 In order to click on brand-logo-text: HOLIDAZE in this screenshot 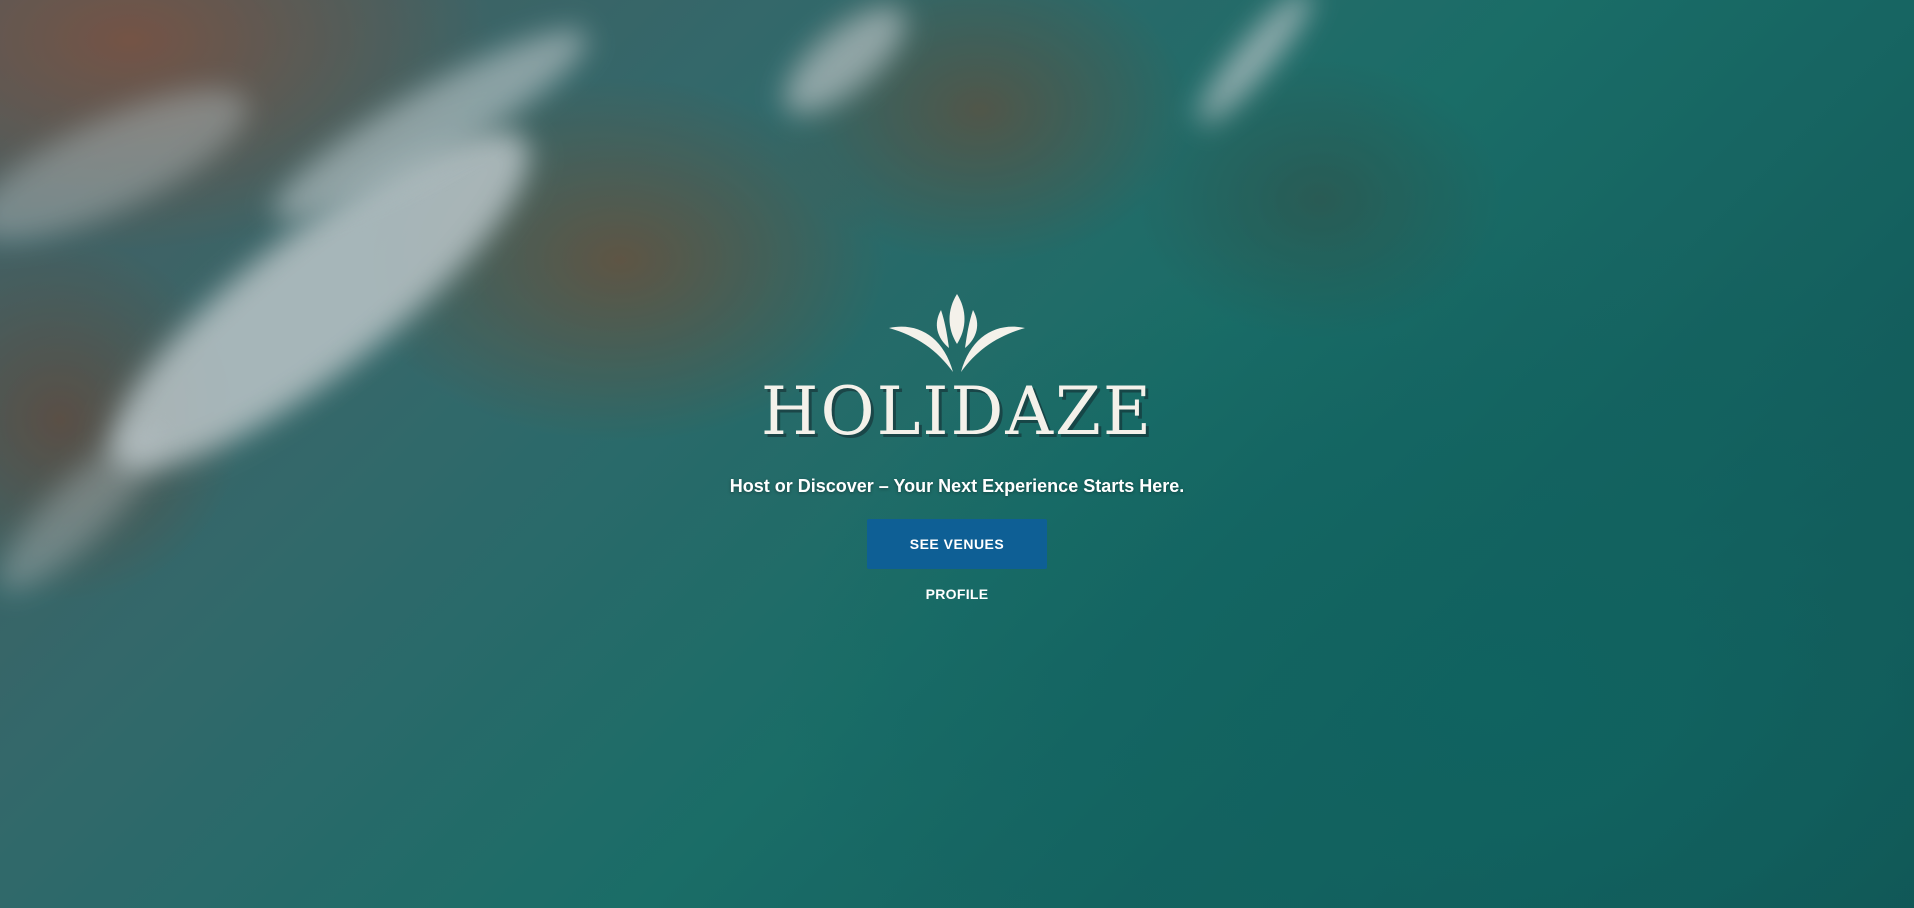, I will do `click(957, 411)`.